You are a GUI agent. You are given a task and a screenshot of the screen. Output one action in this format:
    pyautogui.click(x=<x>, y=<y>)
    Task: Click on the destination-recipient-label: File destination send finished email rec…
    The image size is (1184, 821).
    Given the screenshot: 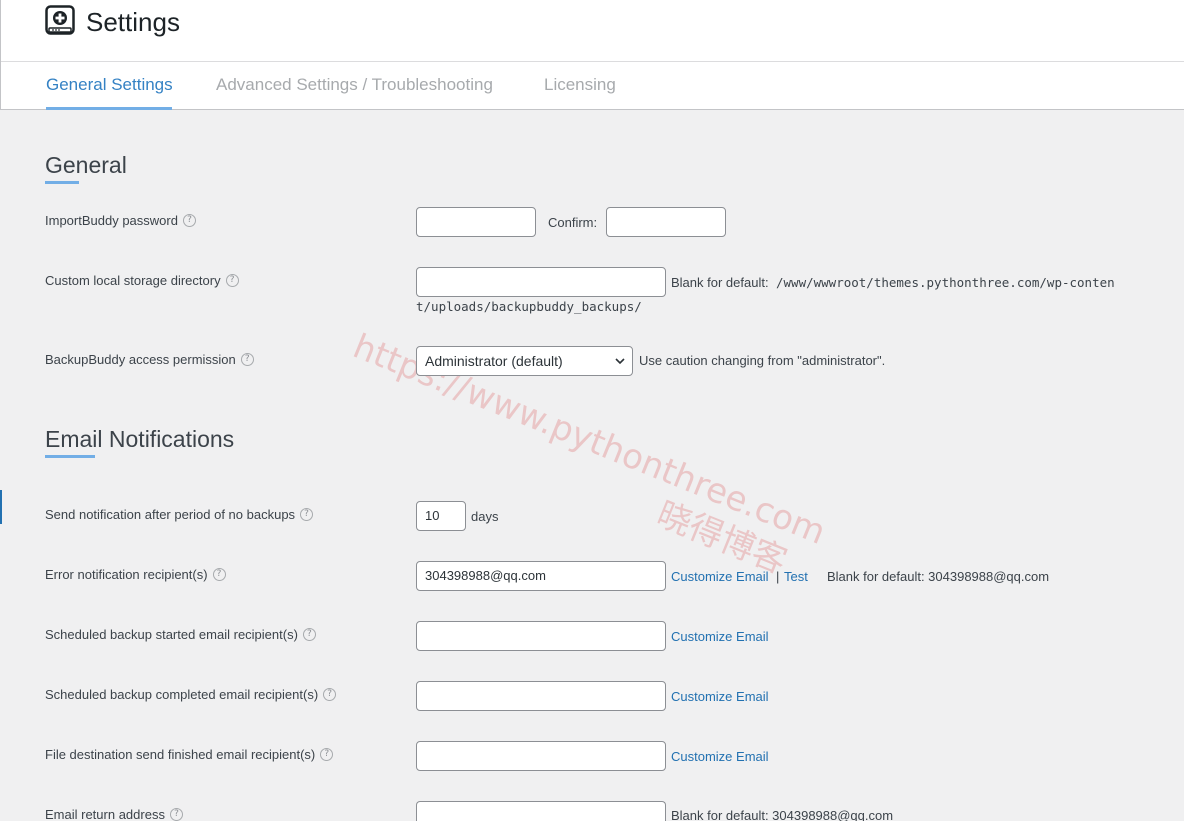 What is the action you would take?
    pyautogui.click(x=189, y=754)
    